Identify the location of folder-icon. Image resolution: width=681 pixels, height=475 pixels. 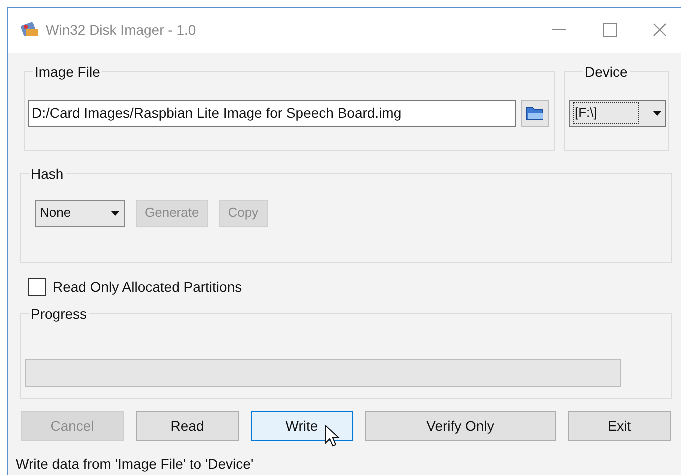
(535, 113).